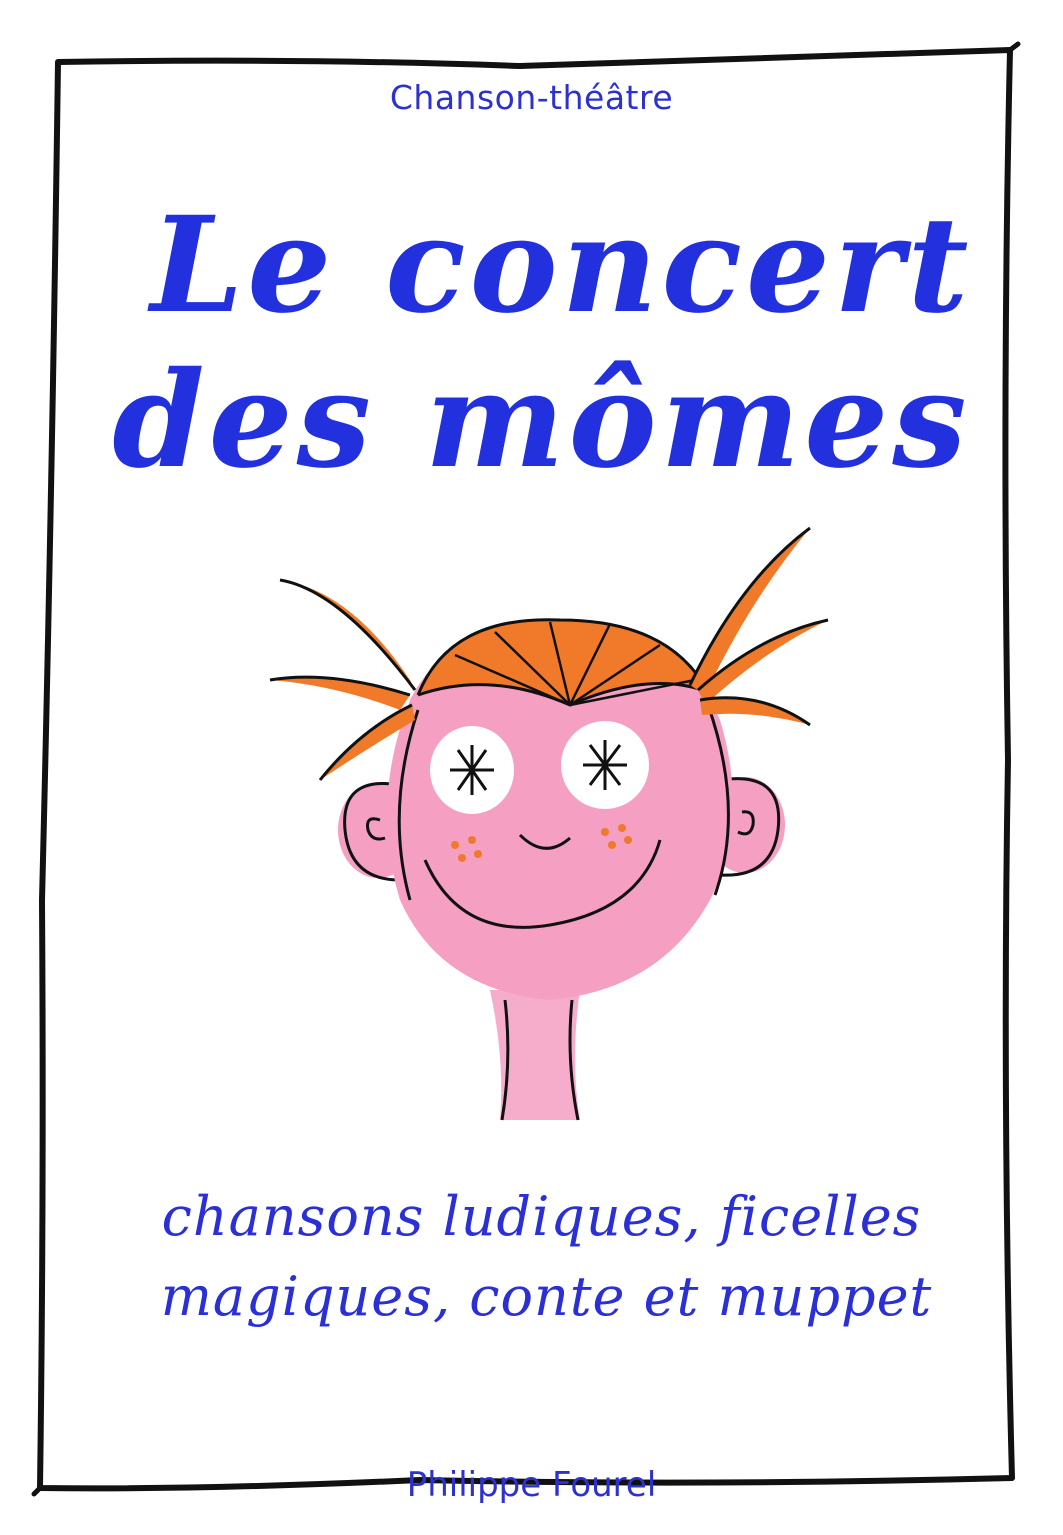  Describe the element at coordinates (531, 1485) in the screenshot. I see `author-name: Philippe Fourel` at that location.